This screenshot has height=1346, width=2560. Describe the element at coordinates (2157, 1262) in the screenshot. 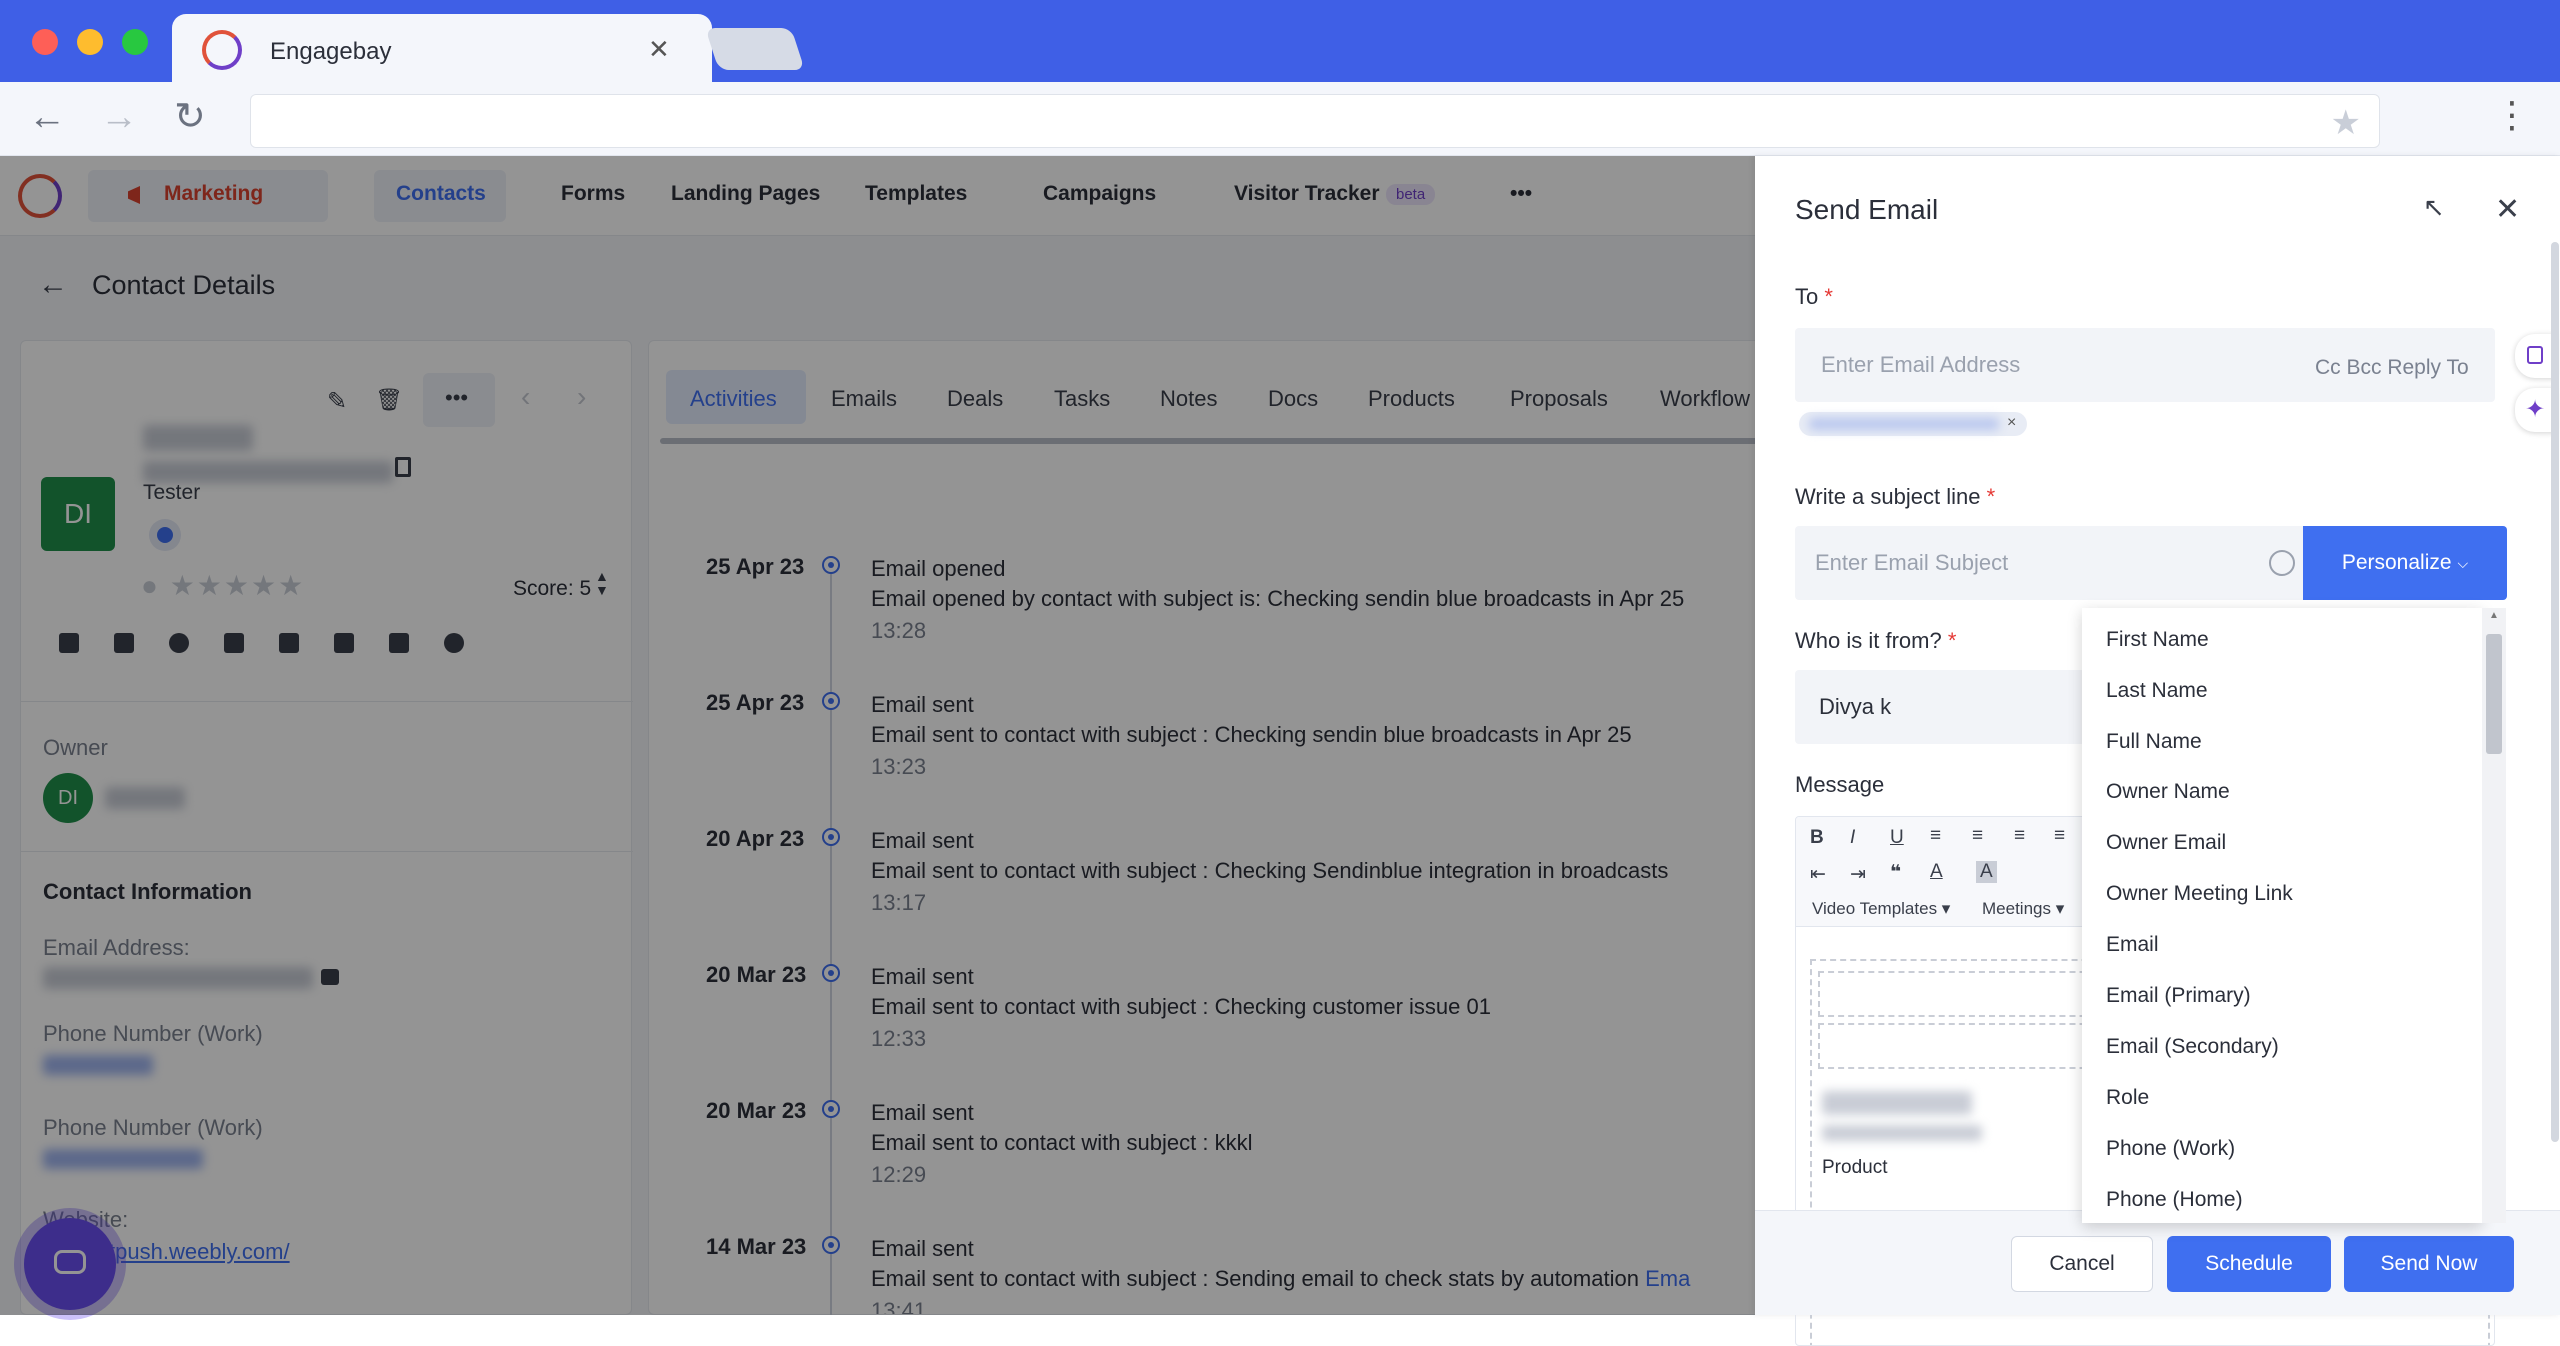

I see `panel-footer: Cancel Schedule Send Now` at that location.